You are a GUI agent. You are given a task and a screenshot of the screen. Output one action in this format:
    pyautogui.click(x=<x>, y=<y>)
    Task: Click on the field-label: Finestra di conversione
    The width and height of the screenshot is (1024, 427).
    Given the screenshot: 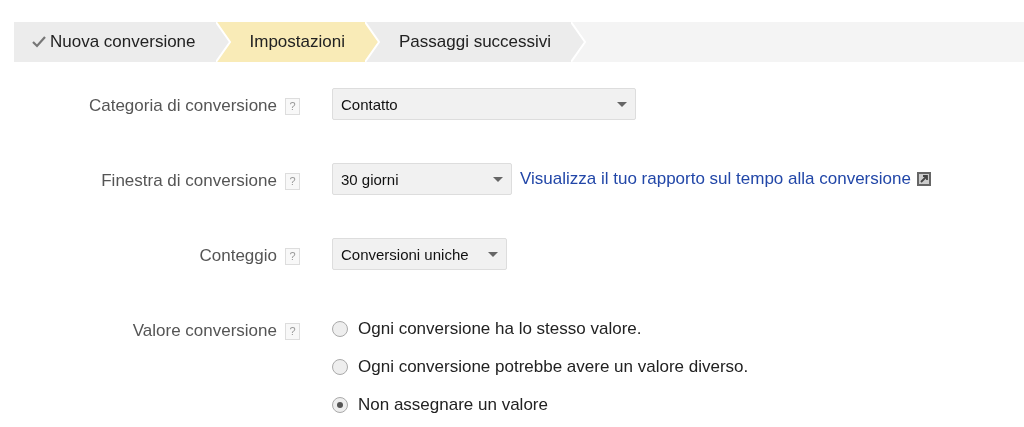 What is the action you would take?
    pyautogui.click(x=189, y=181)
    